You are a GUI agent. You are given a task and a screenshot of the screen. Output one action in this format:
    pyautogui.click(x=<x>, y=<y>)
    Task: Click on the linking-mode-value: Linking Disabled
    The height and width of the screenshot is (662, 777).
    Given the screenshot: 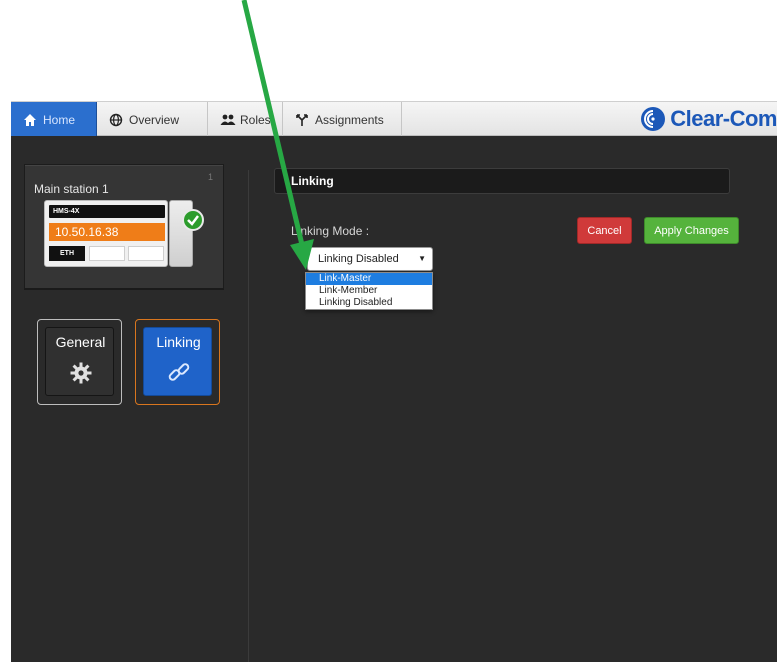 What is the action you would take?
    pyautogui.click(x=358, y=259)
    